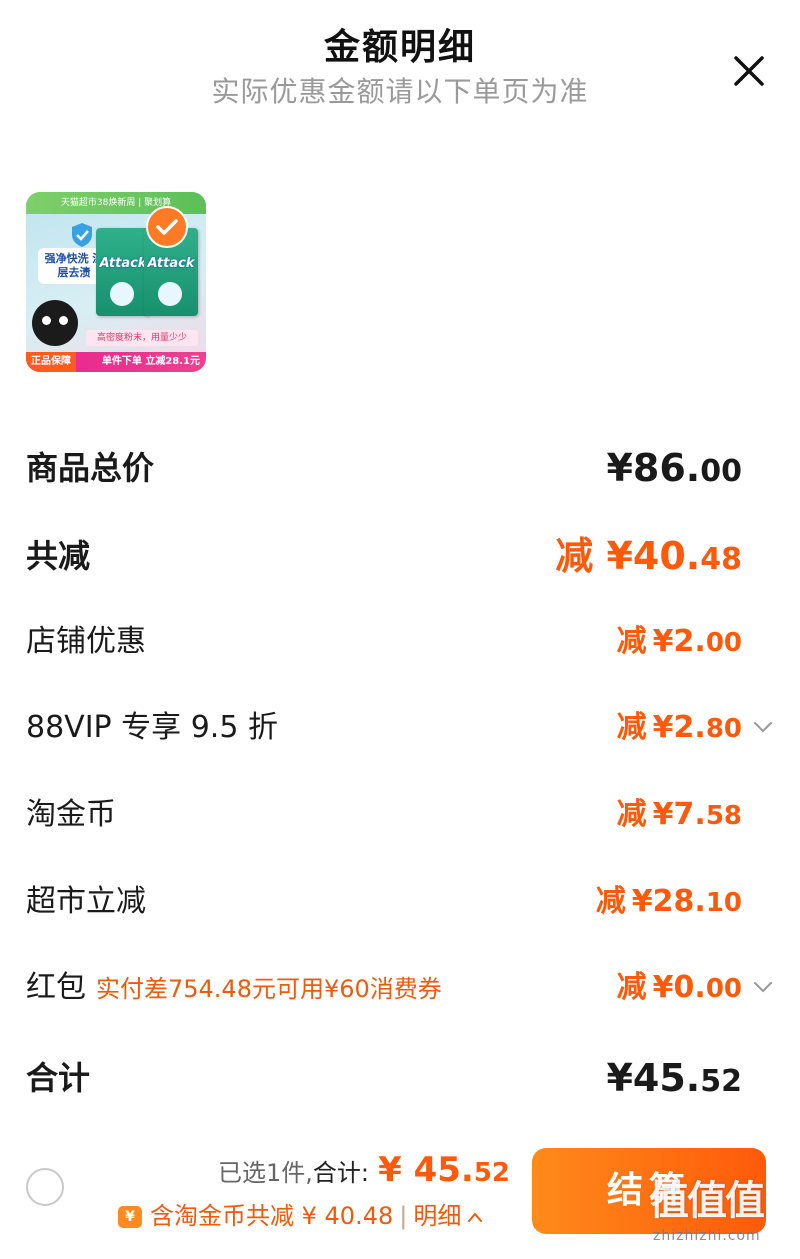  I want to click on row-88vip-discount: 88VIP 专享 9.5 折 减 ¥2.80, so click(400, 728).